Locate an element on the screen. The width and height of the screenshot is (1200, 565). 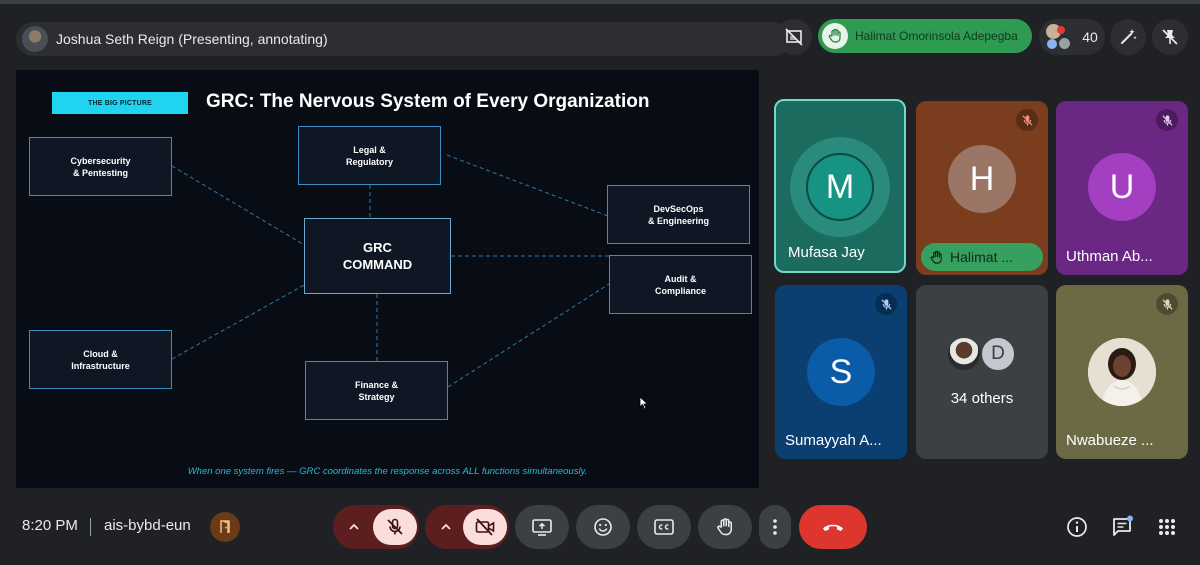
raise-hand-button is located at coordinates (725, 527).